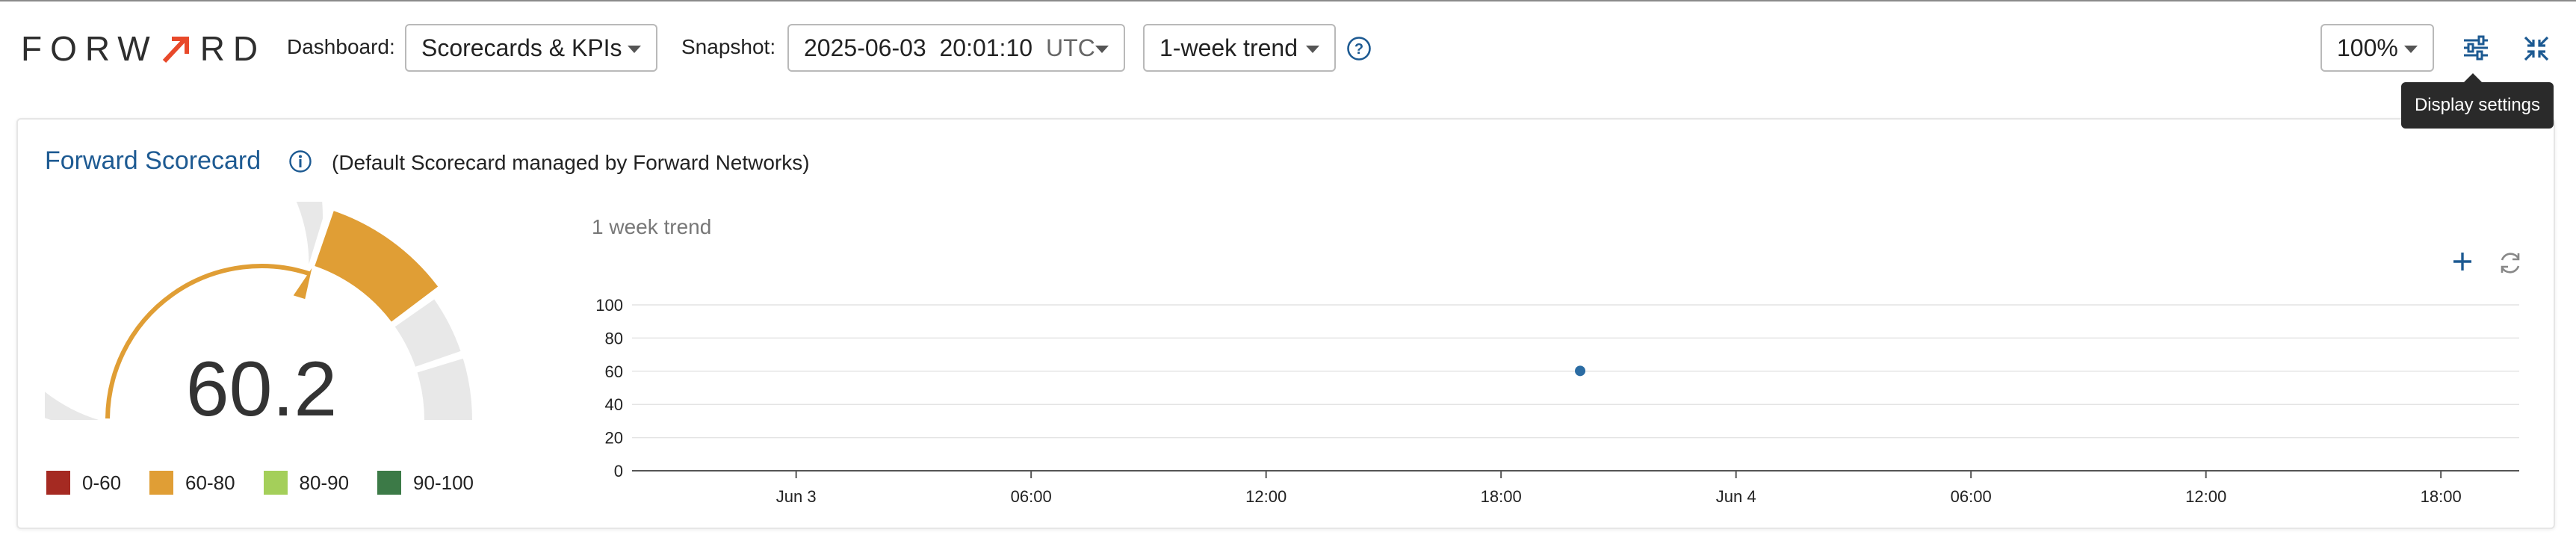  I want to click on snapshot-select-value: 2025-06-03 20:01:10, so click(918, 47).